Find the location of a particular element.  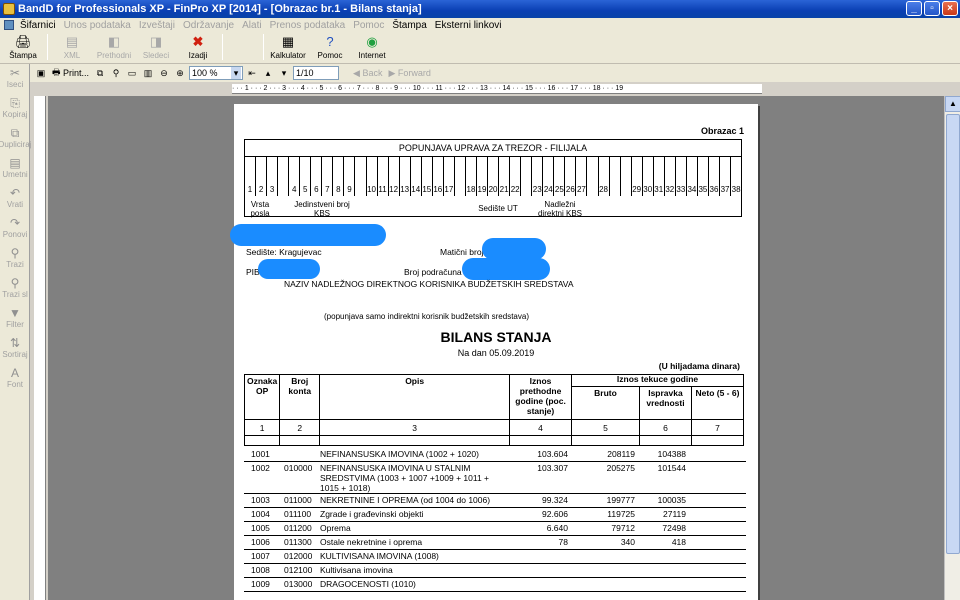

cell-bruto: 199777 is located at coordinates (620, 500).